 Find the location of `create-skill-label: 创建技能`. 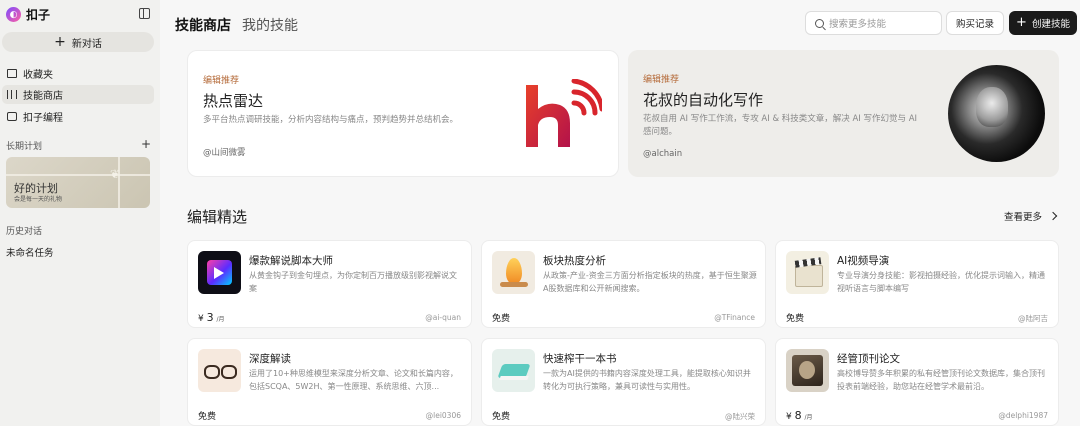

create-skill-label: 创建技能 is located at coordinates (1050, 24).